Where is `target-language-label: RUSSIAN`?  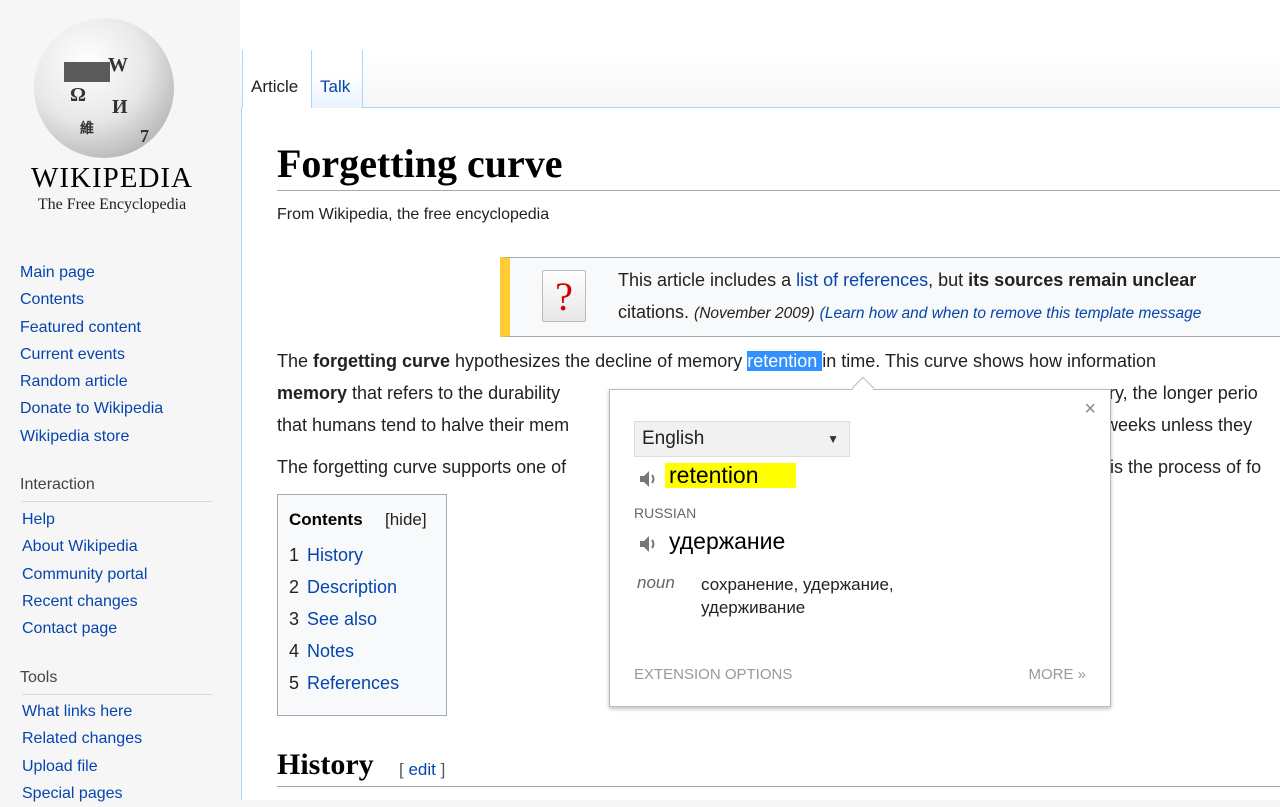
target-language-label: RUSSIAN is located at coordinates (665, 513).